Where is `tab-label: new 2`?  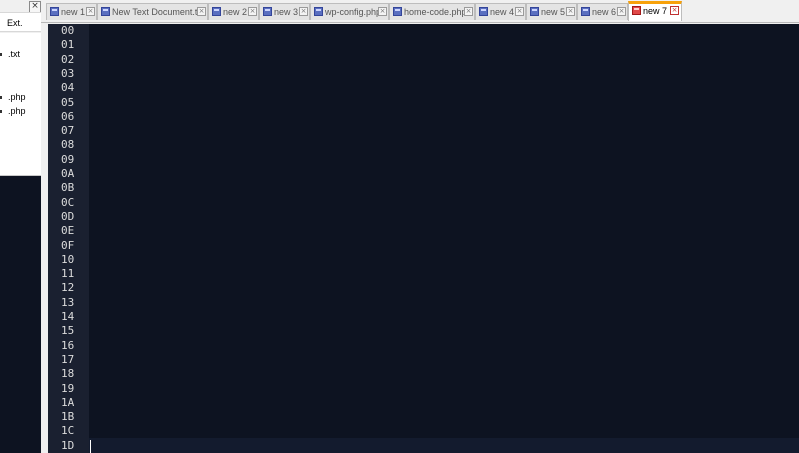
tab-label: new 2 is located at coordinates (235, 12).